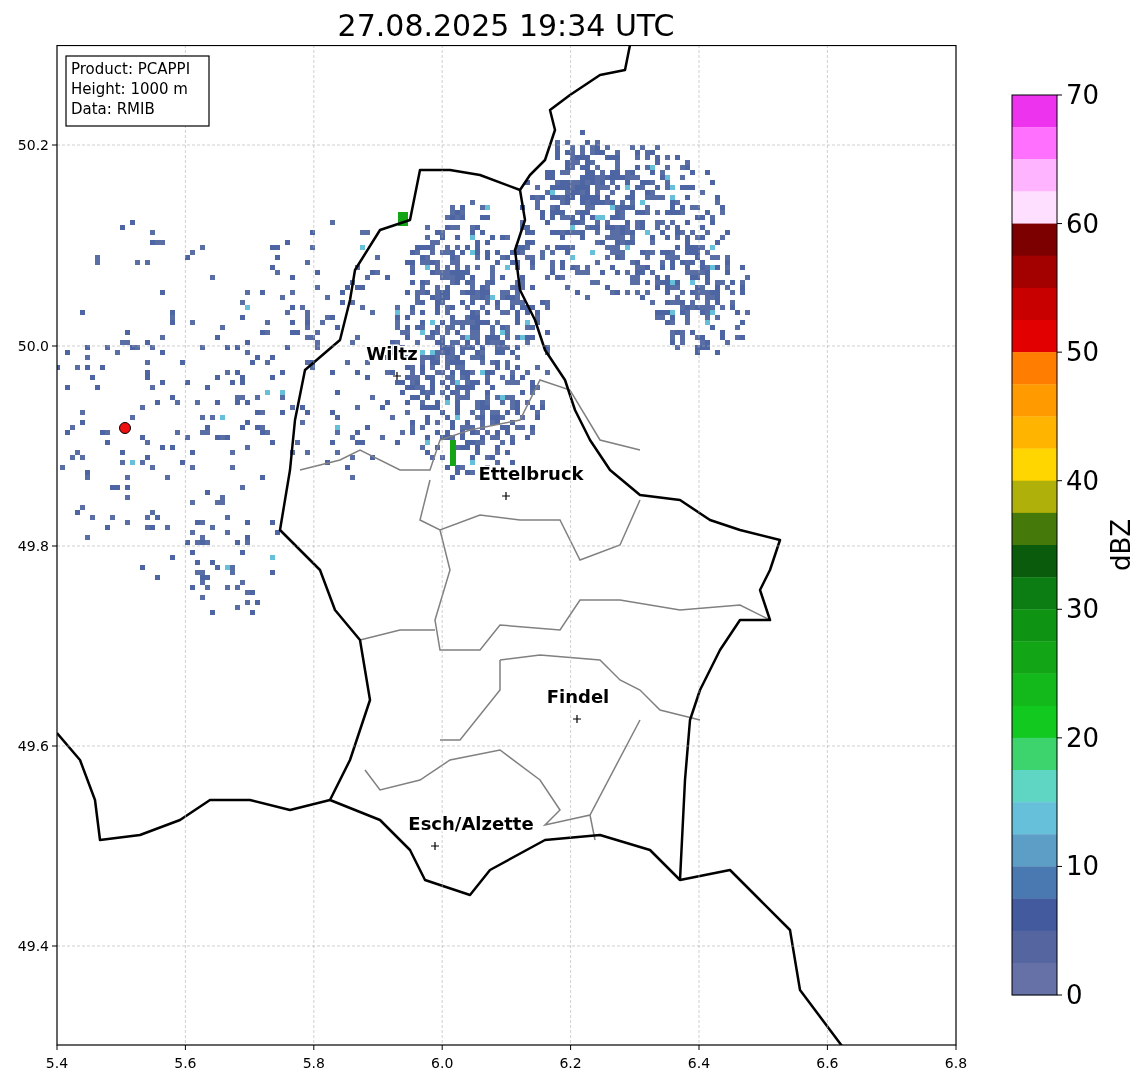 Image resolution: width=1145 pixels, height=1084 pixels. What do you see at coordinates (1083, 866) in the screenshot?
I see `colorbar-tick-label: 10` at bounding box center [1083, 866].